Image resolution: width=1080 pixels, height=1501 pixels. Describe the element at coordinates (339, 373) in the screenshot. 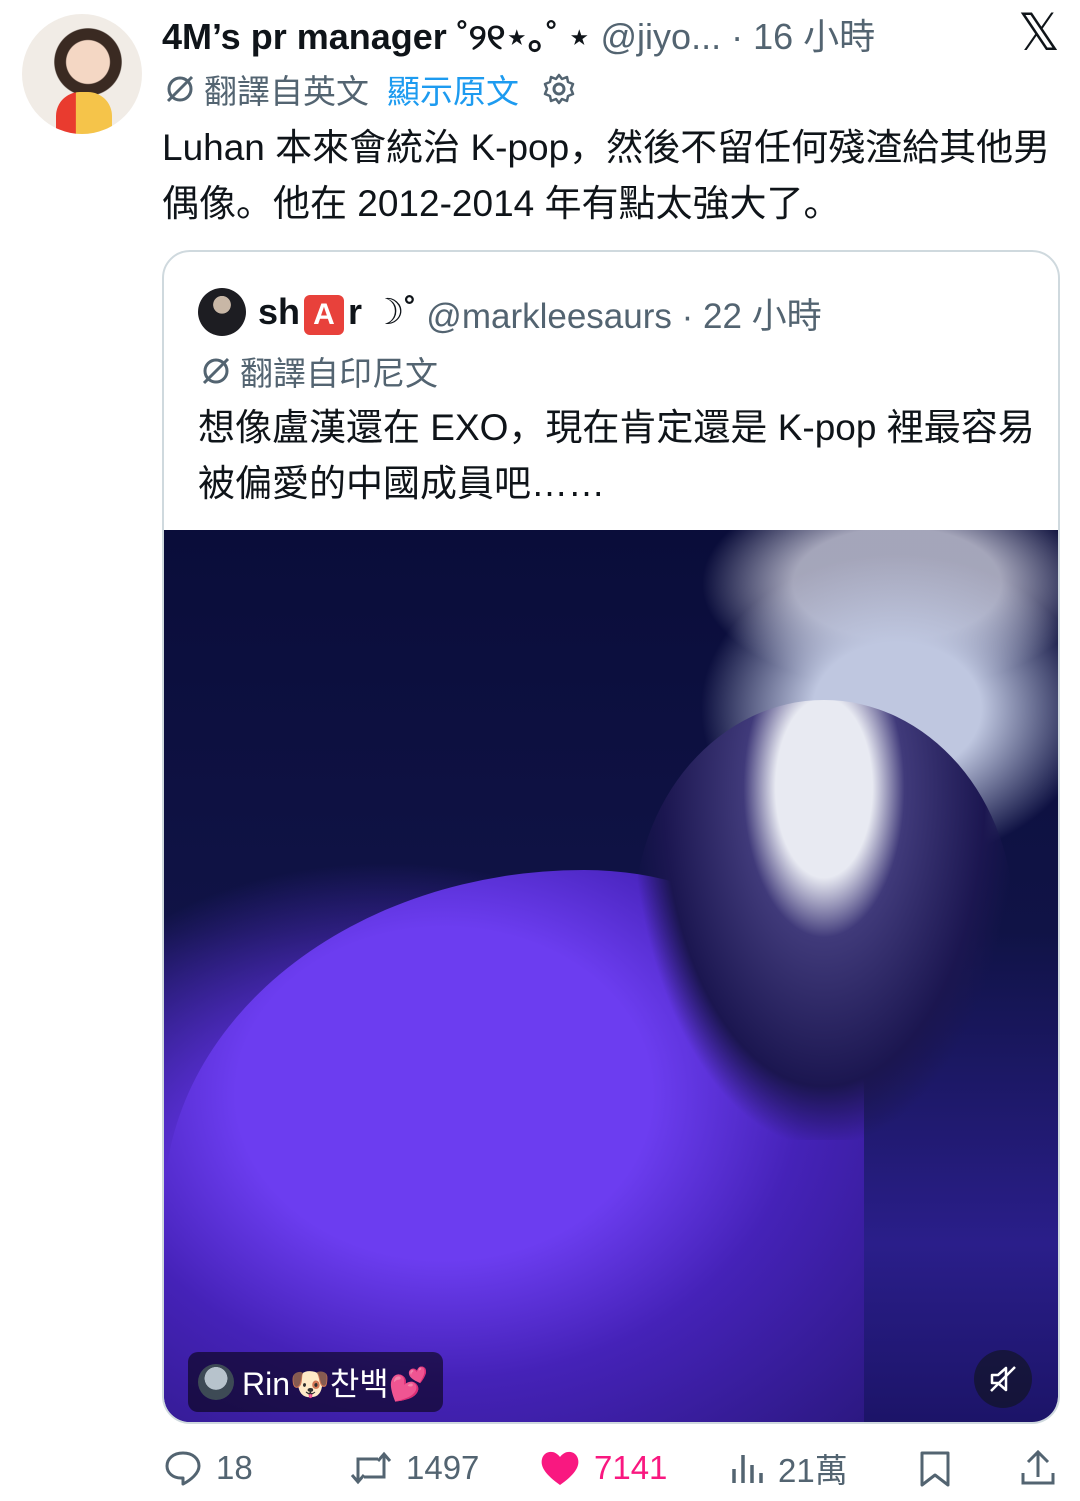

I see `quoted-translated-from-label: 翻譯自印尼文` at that location.